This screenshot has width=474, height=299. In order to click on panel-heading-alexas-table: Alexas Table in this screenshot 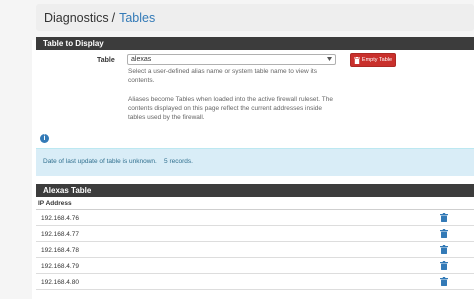, I will do `click(255, 190)`.